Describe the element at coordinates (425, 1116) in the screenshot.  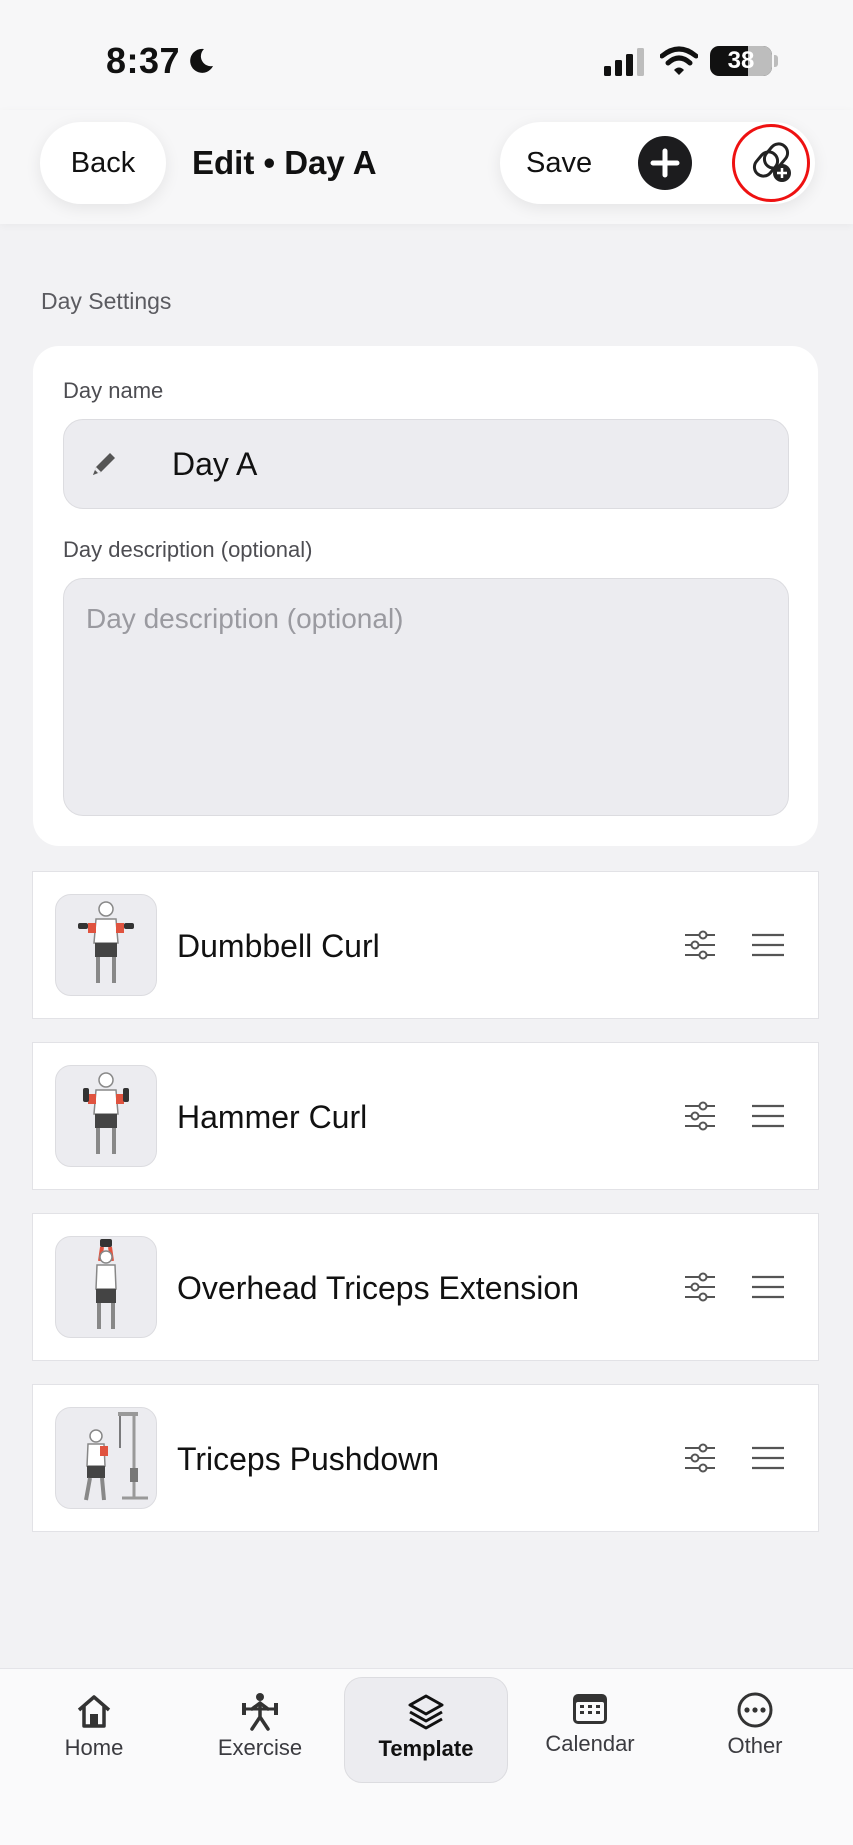
I see `exercise-row: Hammer Curl` at that location.